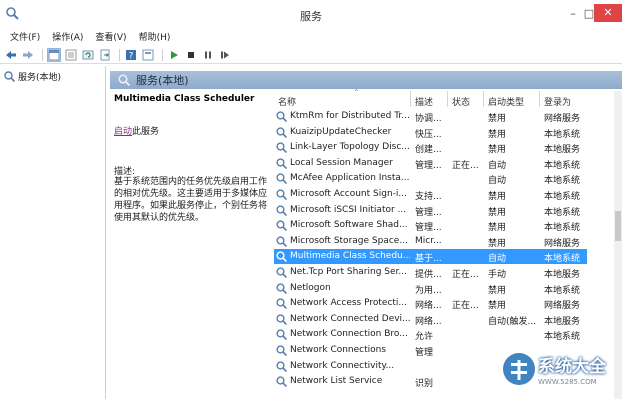 This screenshot has width=622, height=399. Describe the element at coordinates (497, 275) in the screenshot. I see `service-startup-type: 手动` at that location.